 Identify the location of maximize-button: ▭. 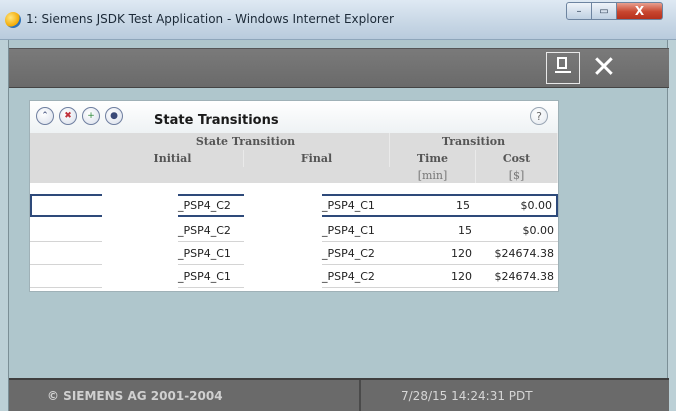
(604, 11).